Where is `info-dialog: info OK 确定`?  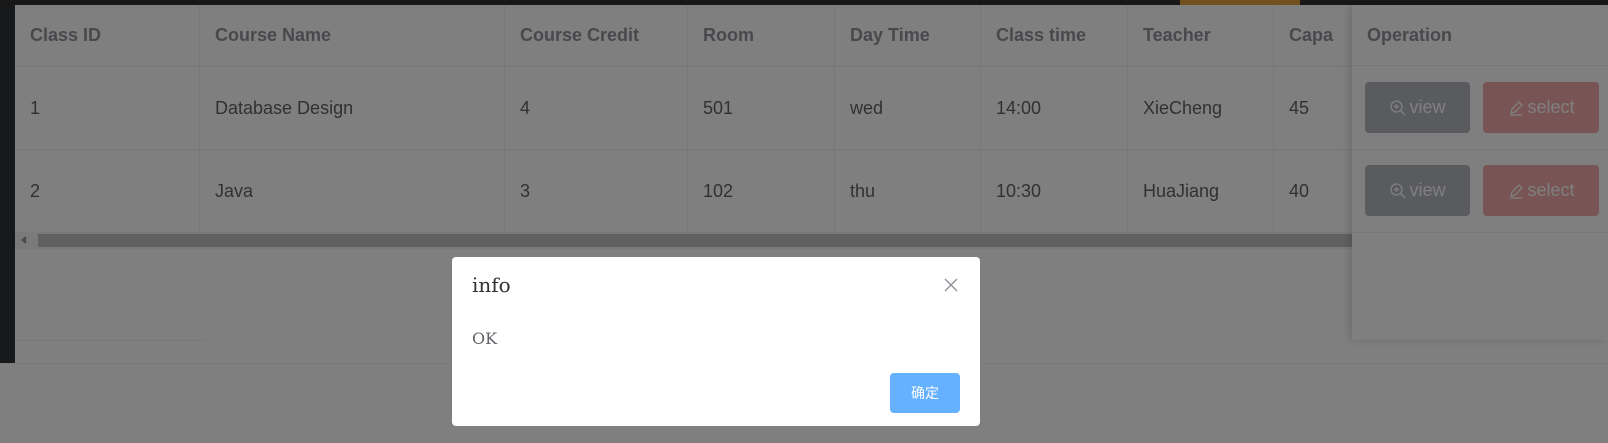
info-dialog: info OK 确定 is located at coordinates (716, 341).